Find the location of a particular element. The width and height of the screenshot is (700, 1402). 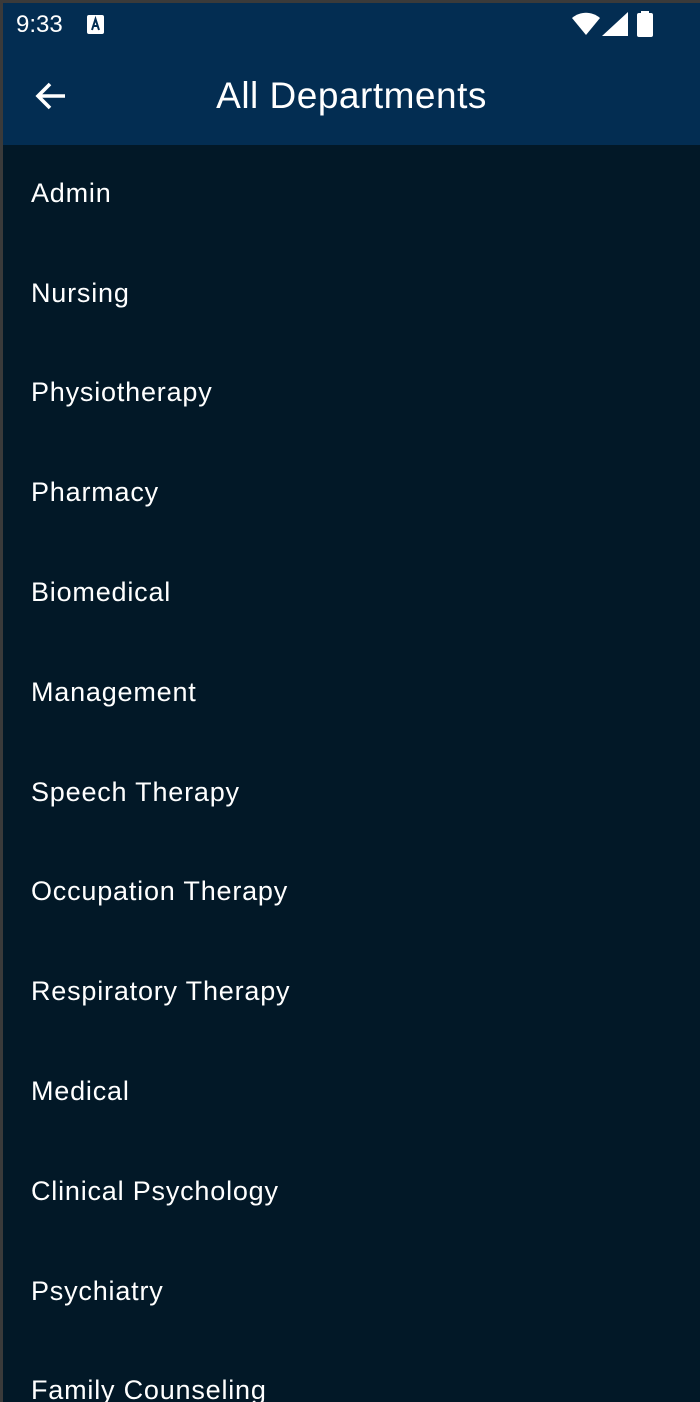

battery-icon is located at coordinates (645, 24).